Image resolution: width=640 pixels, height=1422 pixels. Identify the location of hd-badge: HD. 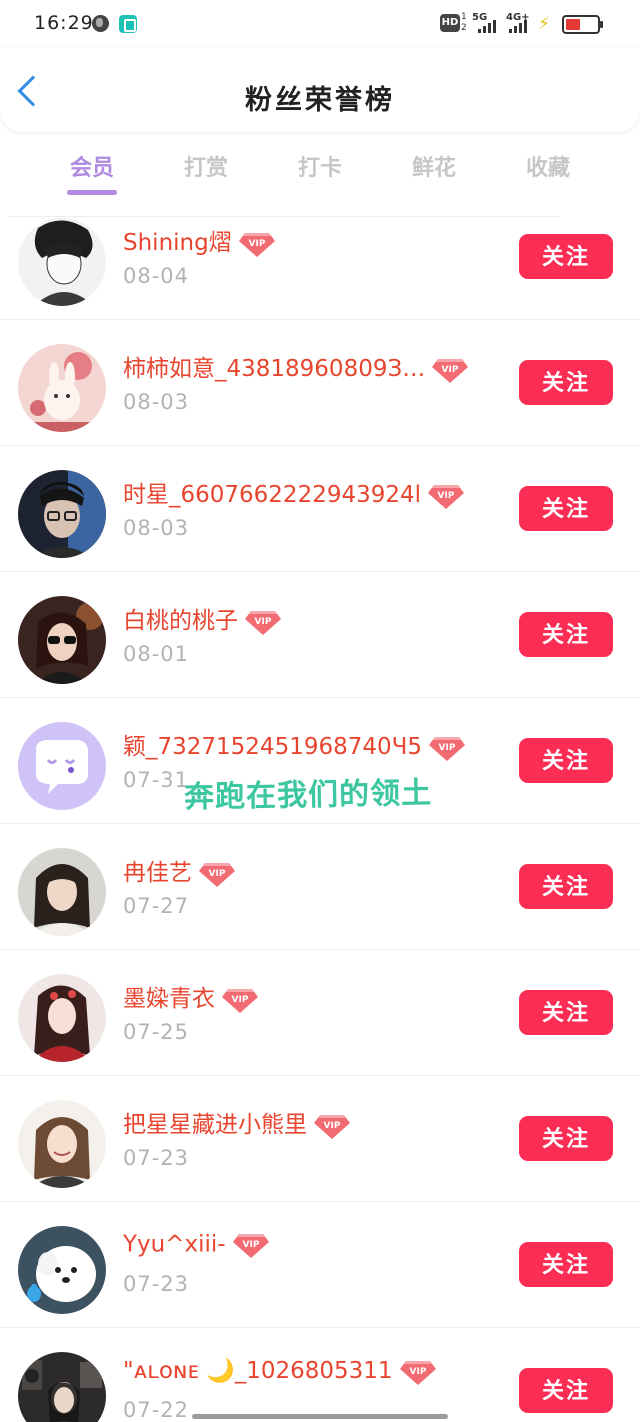
(450, 23).